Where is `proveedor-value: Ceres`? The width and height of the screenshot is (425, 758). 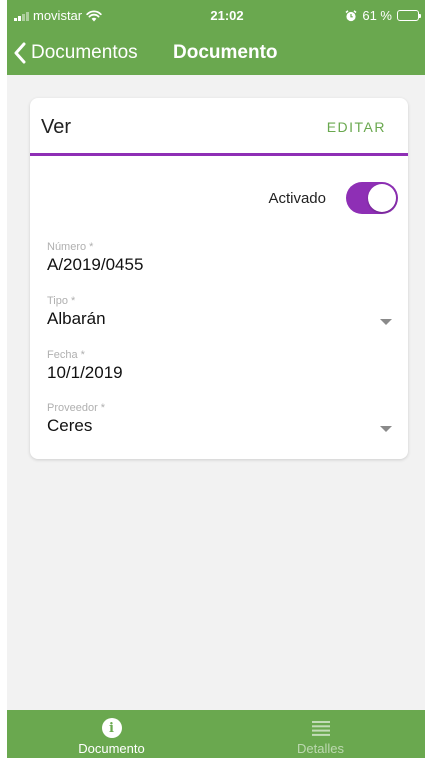 proveedor-value: Ceres is located at coordinates (70, 425).